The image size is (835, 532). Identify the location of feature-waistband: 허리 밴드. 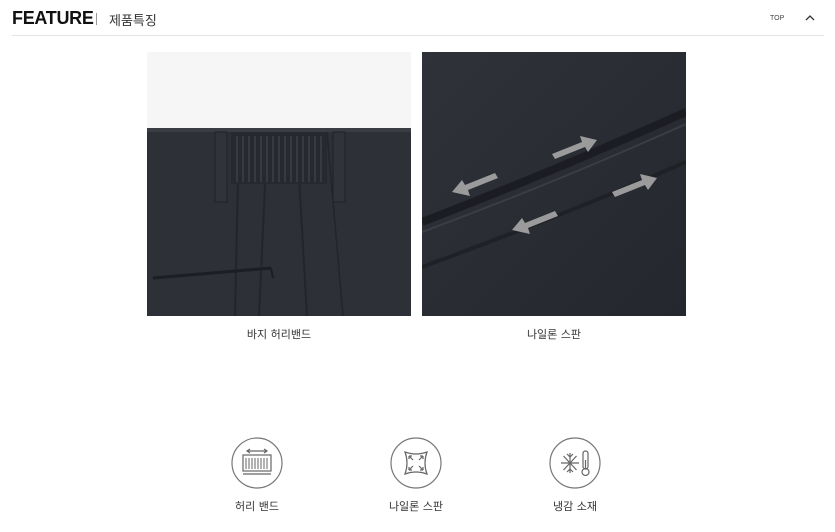
(257, 475).